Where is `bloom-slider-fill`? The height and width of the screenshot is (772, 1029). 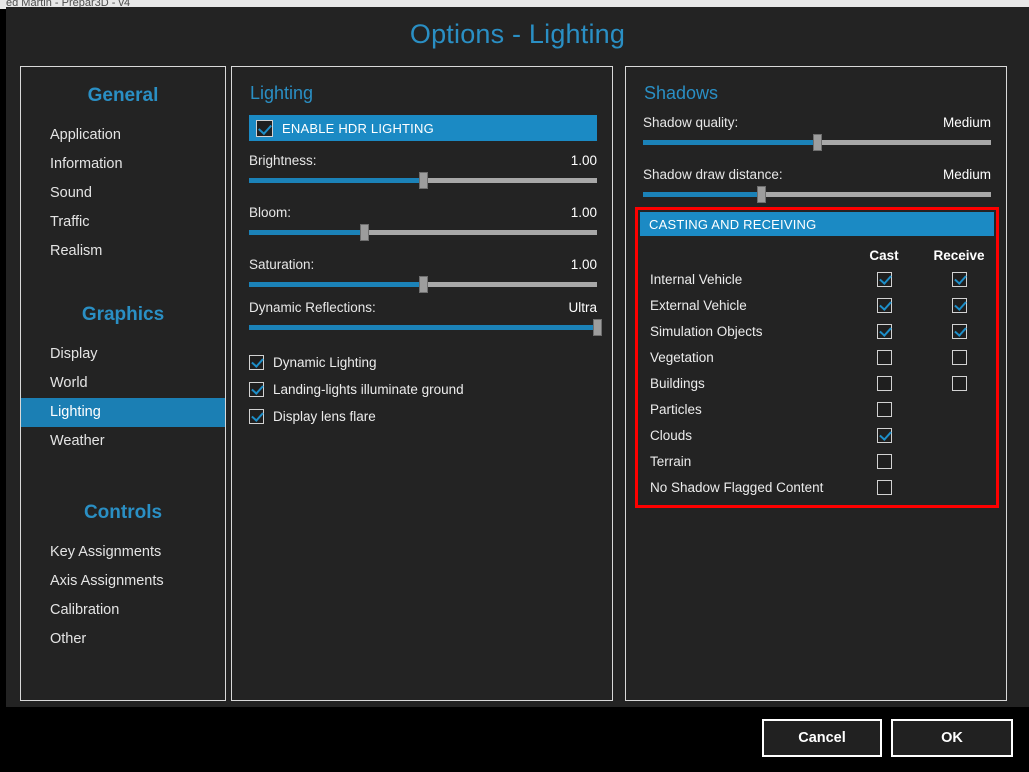
bloom-slider-fill is located at coordinates (306, 232).